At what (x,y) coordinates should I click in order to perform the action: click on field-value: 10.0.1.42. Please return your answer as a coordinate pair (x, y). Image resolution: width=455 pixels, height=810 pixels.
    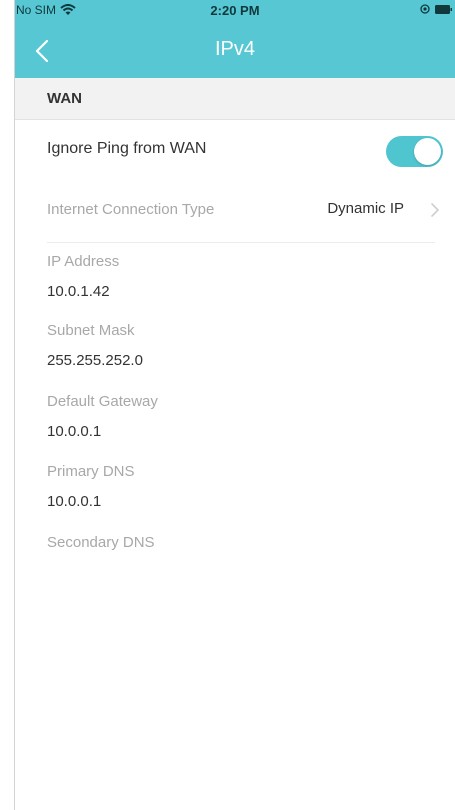
    Looking at the image, I should click on (78, 291).